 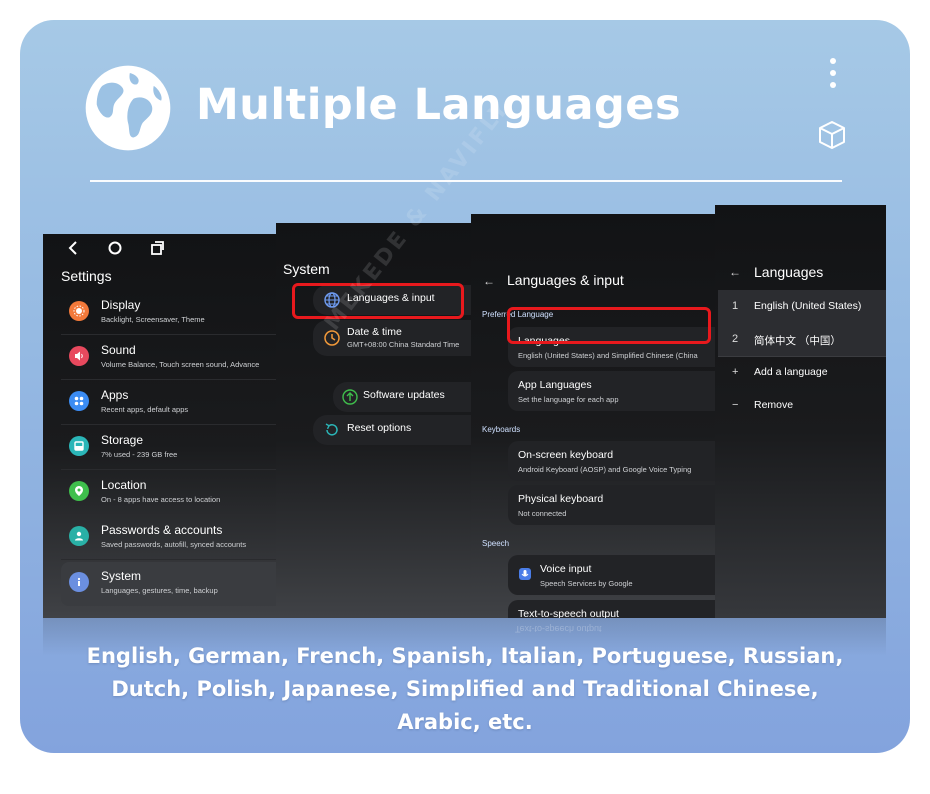 I want to click on recents-icon, so click(x=157, y=248).